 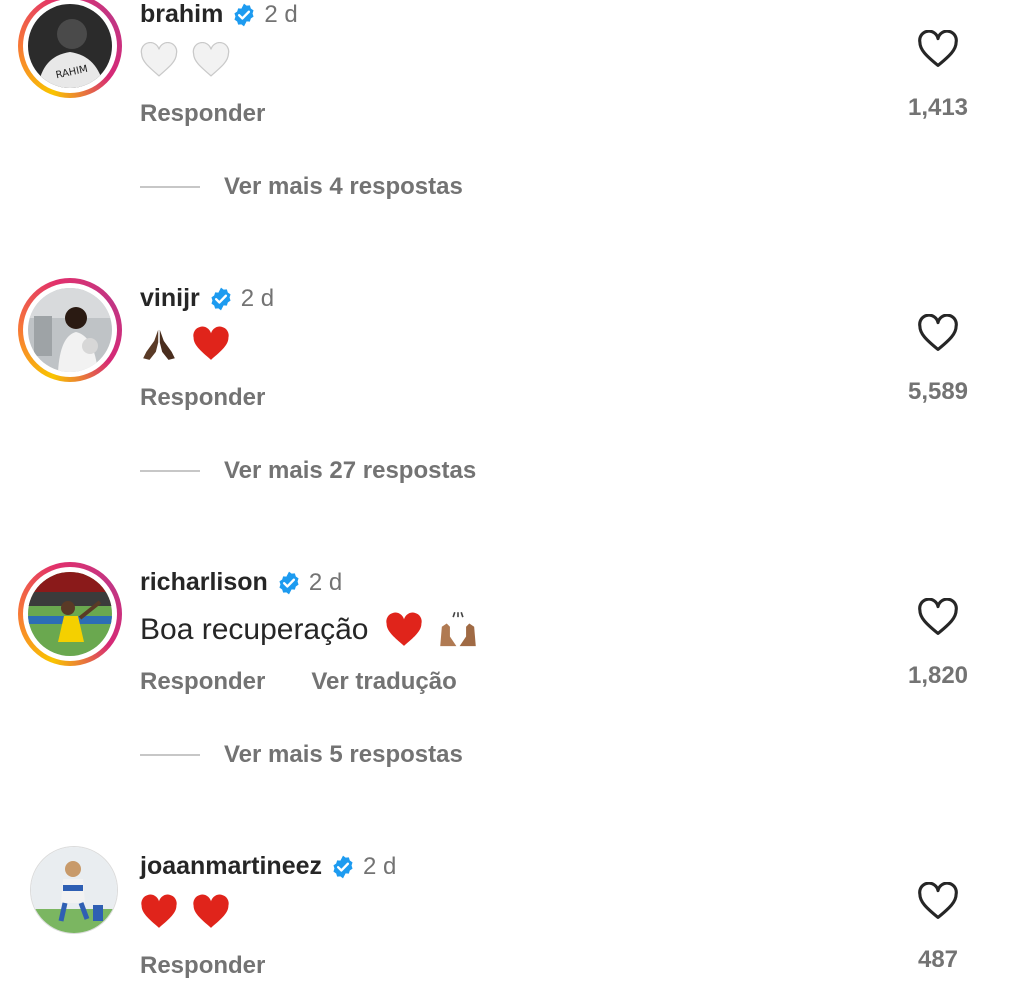 I want to click on username: joaanmartineez, so click(x=231, y=866).